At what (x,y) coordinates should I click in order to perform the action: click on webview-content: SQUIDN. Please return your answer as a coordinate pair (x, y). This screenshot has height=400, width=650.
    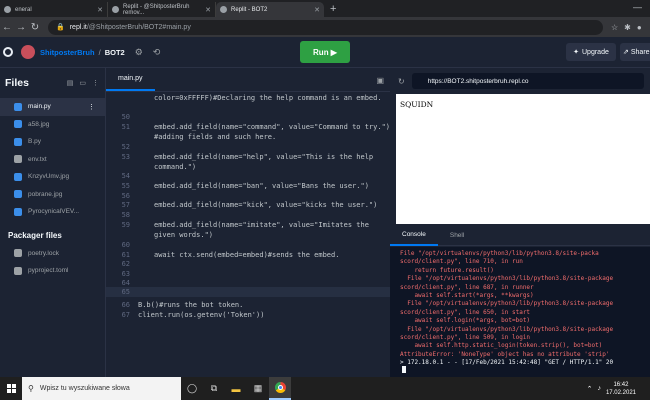
    Looking at the image, I should click on (523, 159).